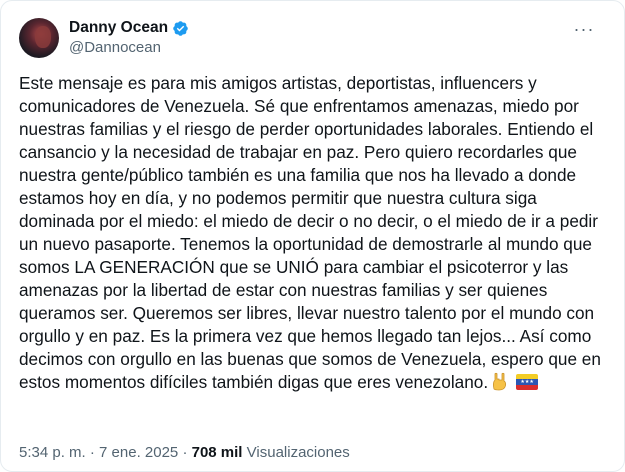  Describe the element at coordinates (500, 384) in the screenshot. I see `rock-hand-emoji` at that location.